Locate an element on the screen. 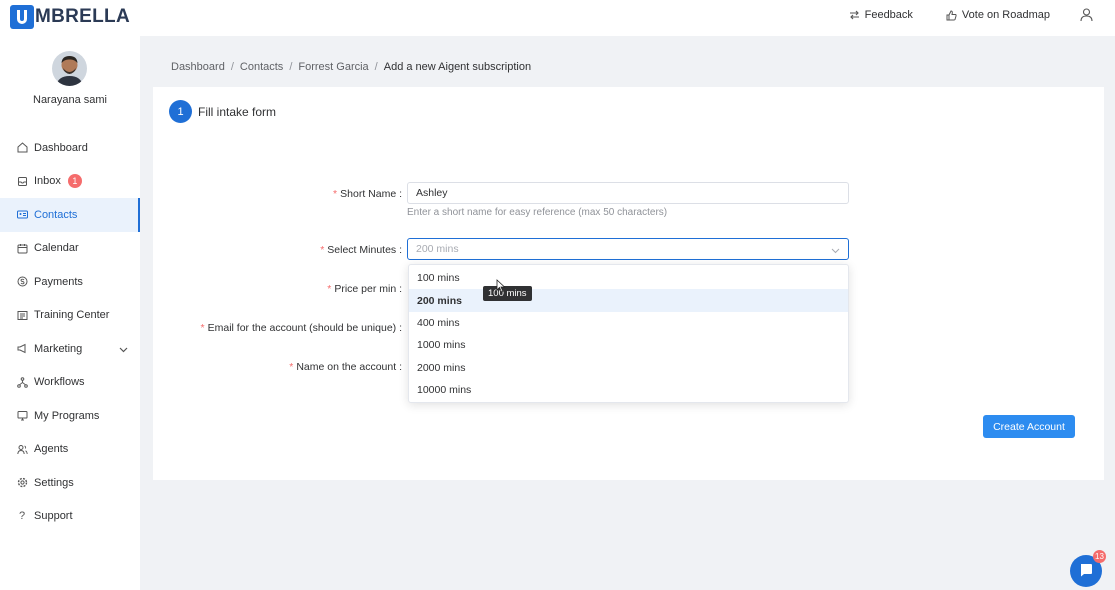  profile-name: Narayana sami is located at coordinates (70, 100).